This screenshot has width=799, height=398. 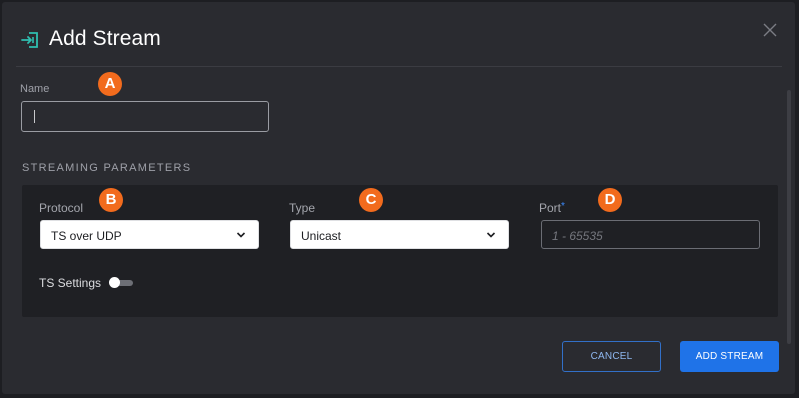 I want to click on name-label: Name, so click(x=35, y=89).